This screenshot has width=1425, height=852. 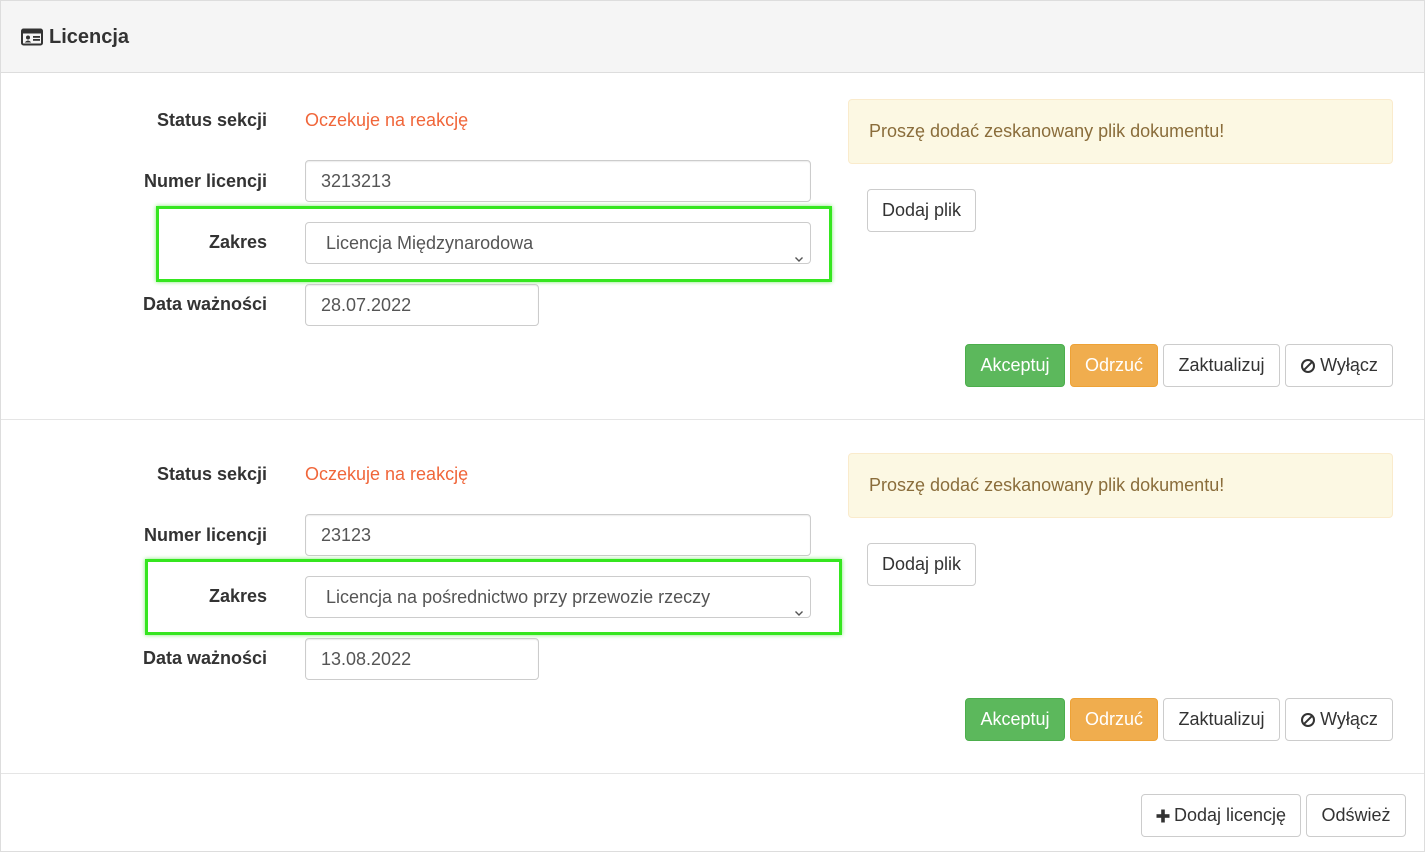 What do you see at coordinates (32, 37) in the screenshot?
I see `id-card-icon` at bounding box center [32, 37].